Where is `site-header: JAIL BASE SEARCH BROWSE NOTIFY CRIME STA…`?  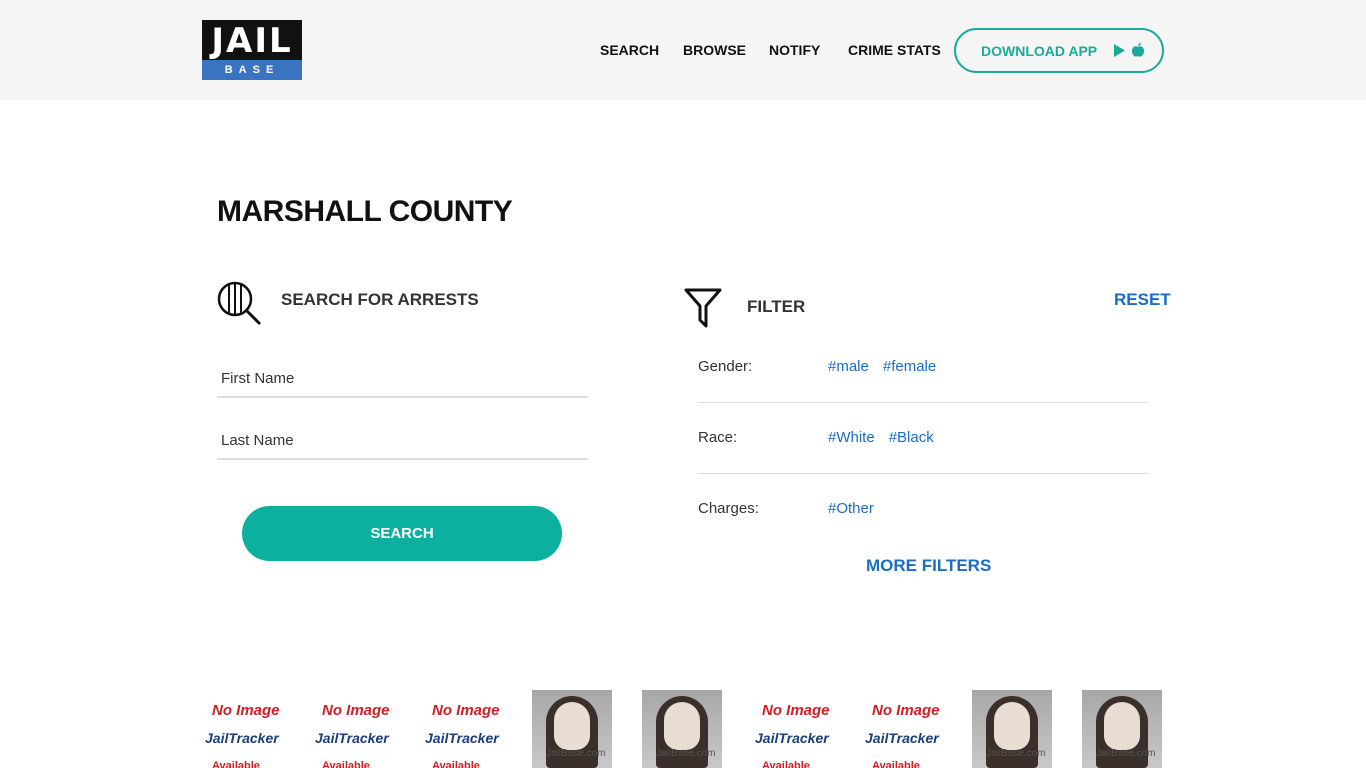
site-header: JAIL BASE SEARCH BROWSE NOTIFY CRIME STA… is located at coordinates (683, 50).